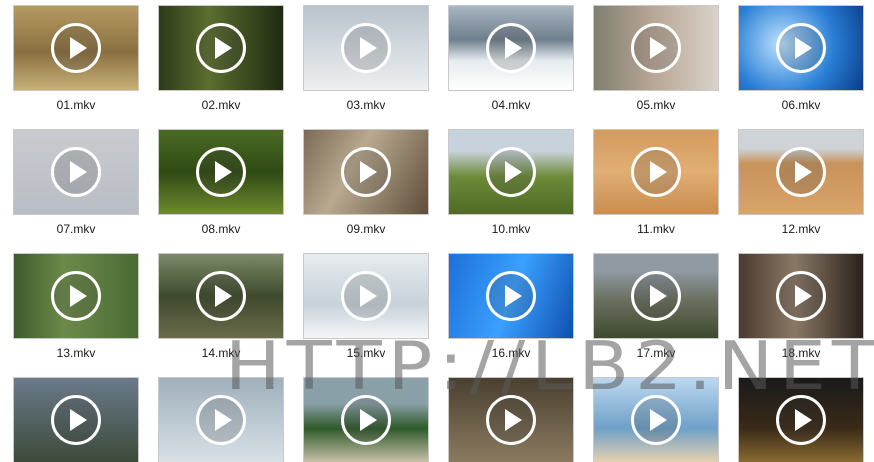 This screenshot has height=462, width=874. I want to click on file-name-label: 16.mkv, so click(511, 353).